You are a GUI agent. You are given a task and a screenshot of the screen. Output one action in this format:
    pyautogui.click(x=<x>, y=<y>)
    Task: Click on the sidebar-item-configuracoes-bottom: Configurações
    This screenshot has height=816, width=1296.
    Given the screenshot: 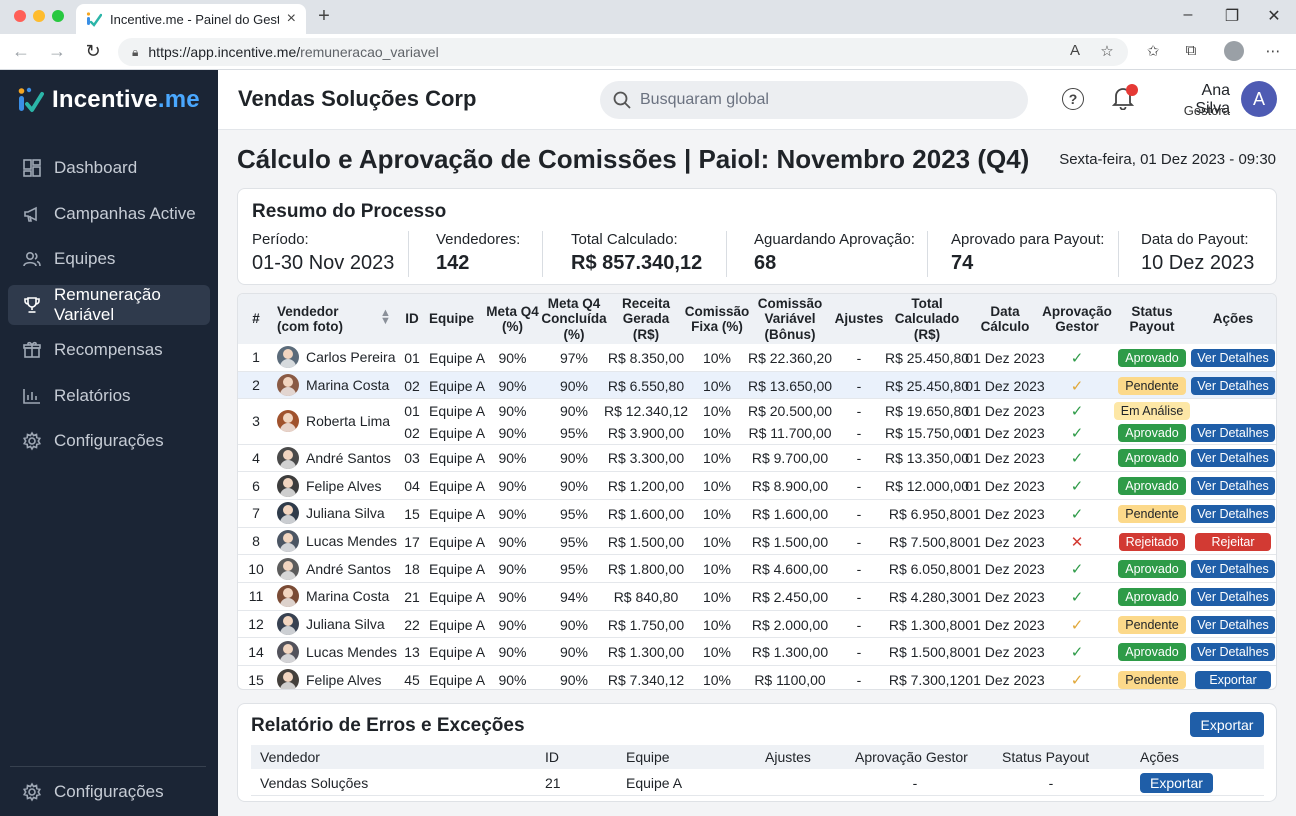 What is the action you would take?
    pyautogui.click(x=109, y=792)
    